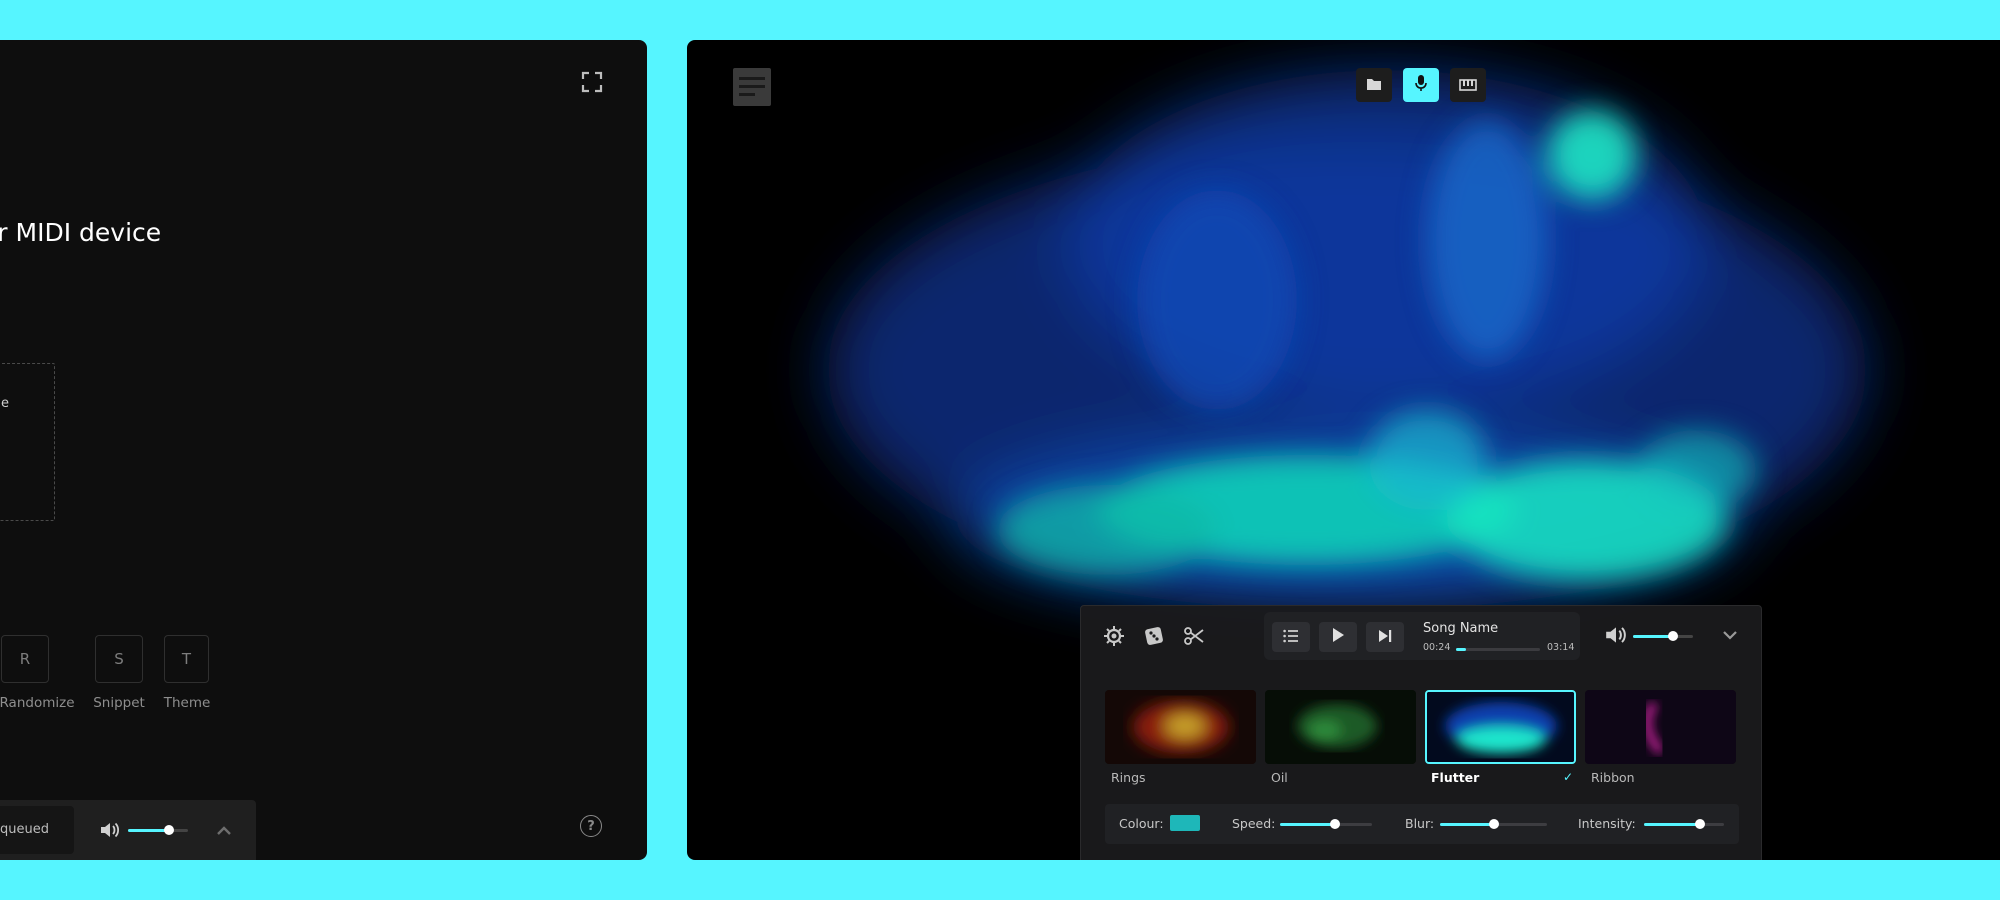  Describe the element at coordinates (1467, 824) in the screenshot. I see `blur-fill` at that location.